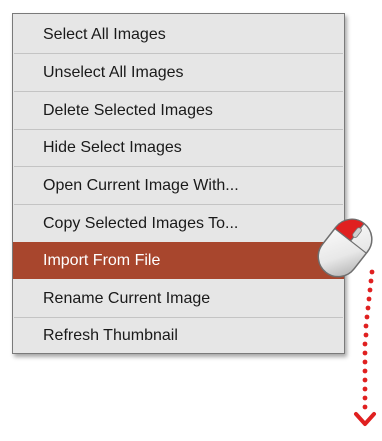 This screenshot has width=382, height=441. What do you see at coordinates (178, 335) in the screenshot?
I see `menu-item-refresh-thumbnail: Refresh Thumbnail` at bounding box center [178, 335].